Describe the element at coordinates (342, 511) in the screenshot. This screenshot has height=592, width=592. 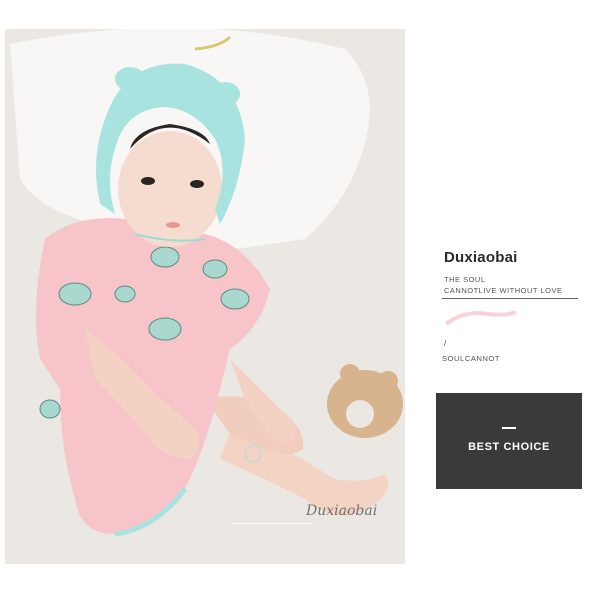
I see `watermark: Duxiaobai` at that location.